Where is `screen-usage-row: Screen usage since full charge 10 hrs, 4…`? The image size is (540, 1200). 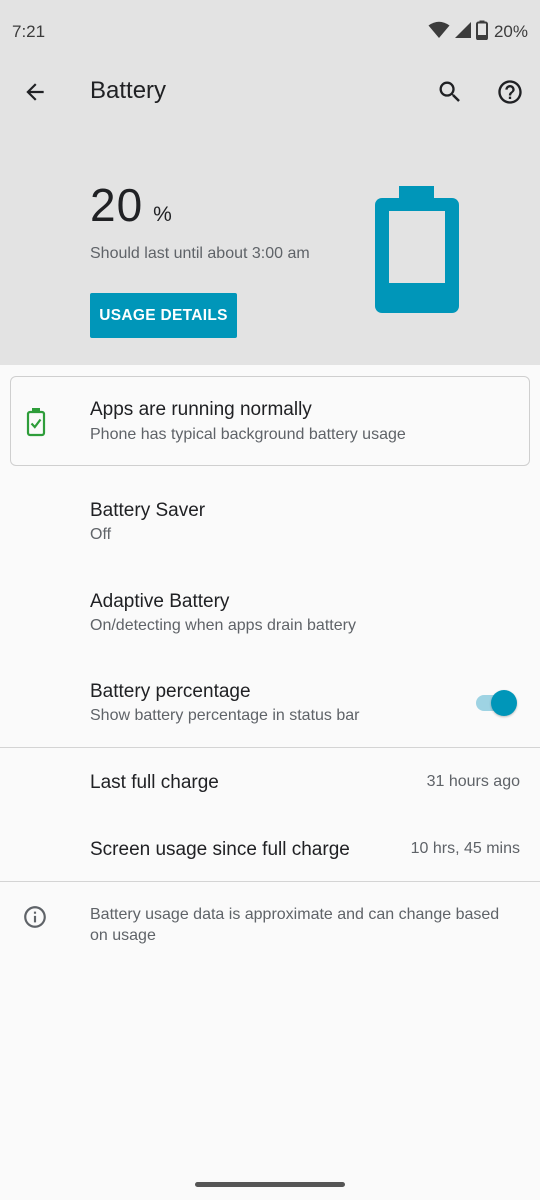 screen-usage-row: Screen usage since full charge 10 hrs, 4… is located at coordinates (270, 849).